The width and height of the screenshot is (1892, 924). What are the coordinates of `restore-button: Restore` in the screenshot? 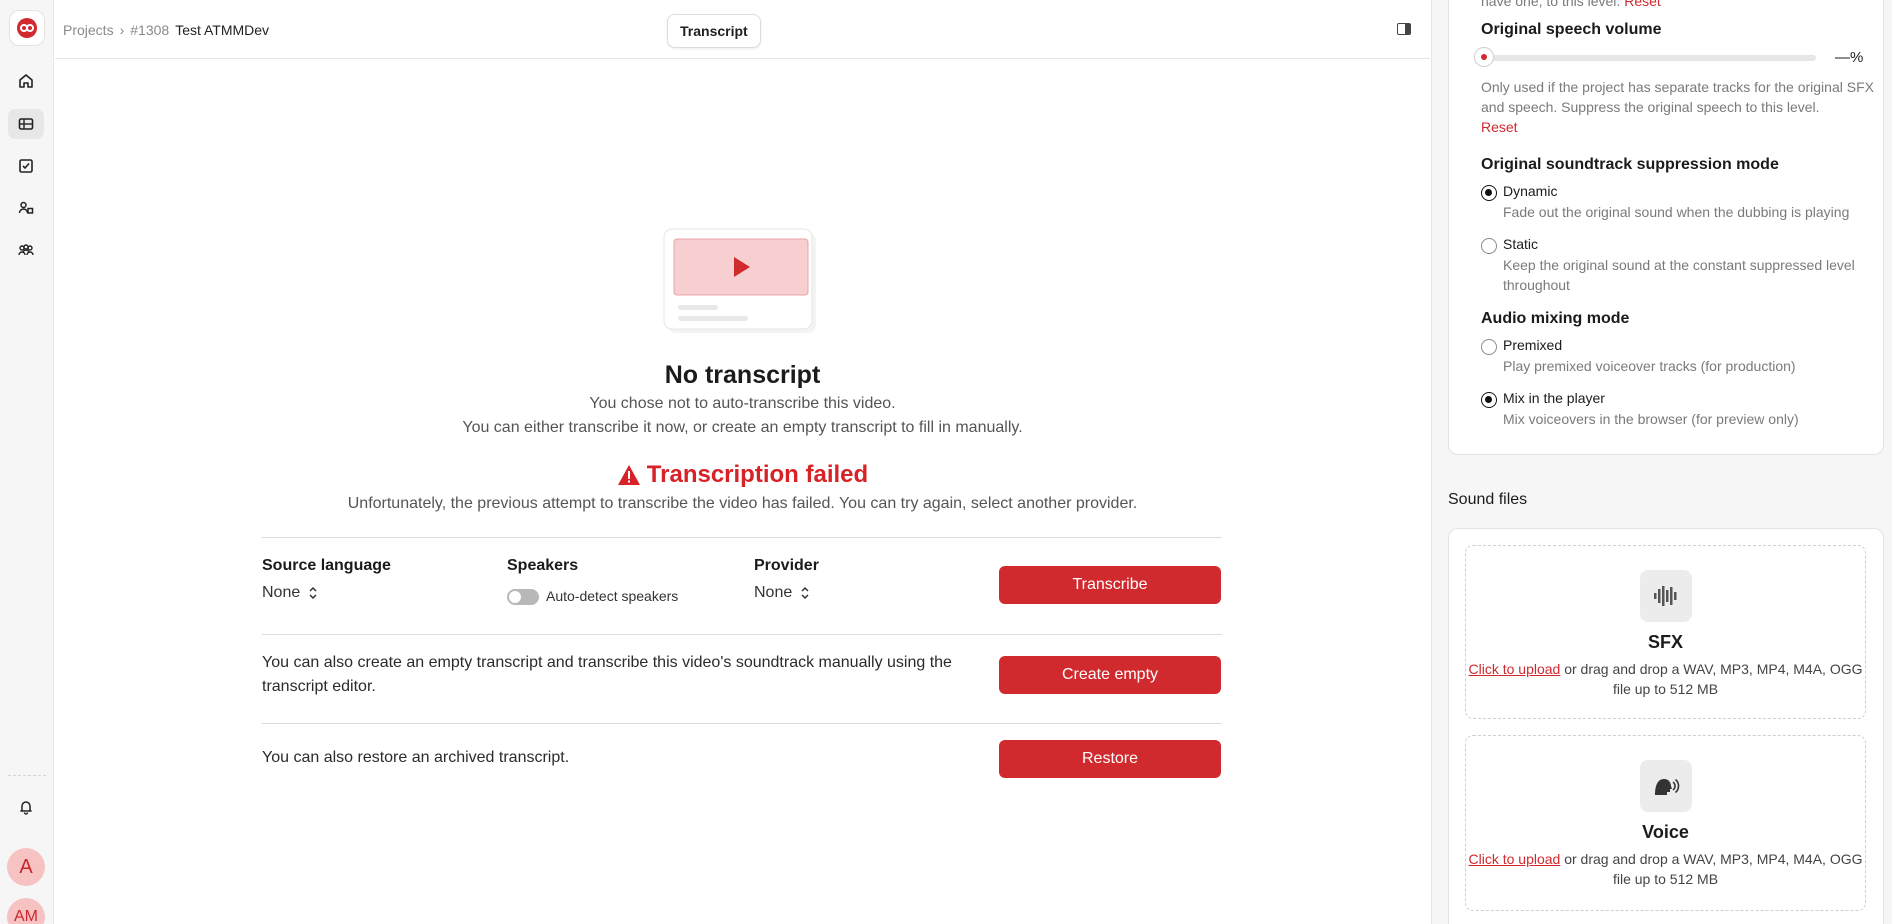 It's located at (1110, 759).